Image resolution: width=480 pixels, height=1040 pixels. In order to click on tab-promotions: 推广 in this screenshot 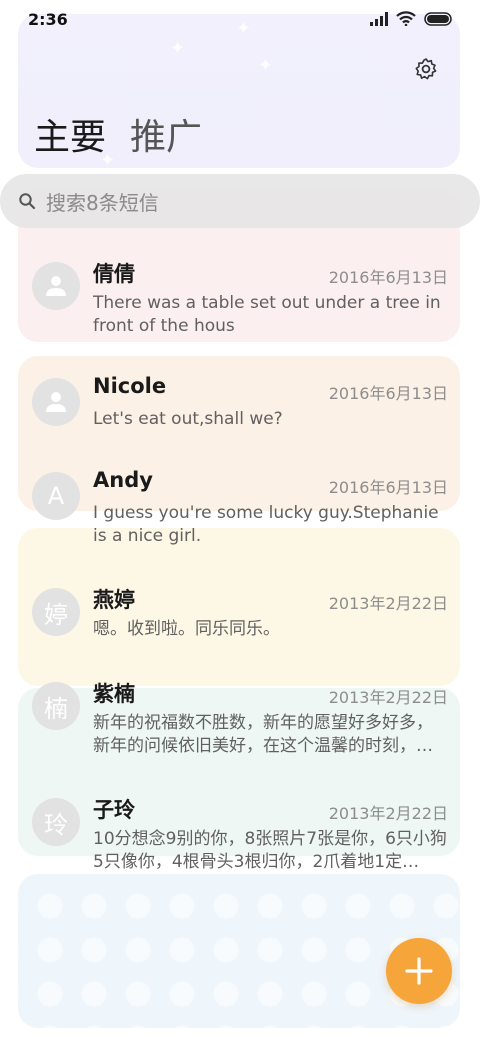, I will do `click(166, 134)`.